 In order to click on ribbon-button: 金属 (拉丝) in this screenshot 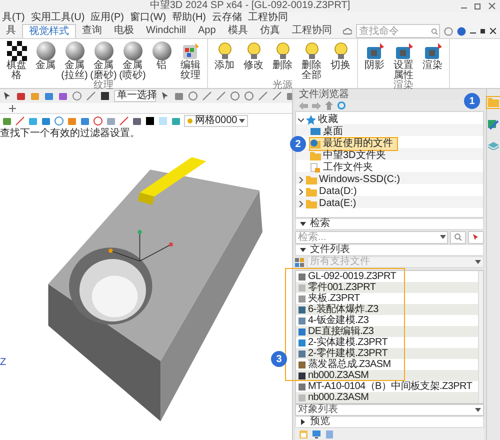, I will do `click(74, 60)`.